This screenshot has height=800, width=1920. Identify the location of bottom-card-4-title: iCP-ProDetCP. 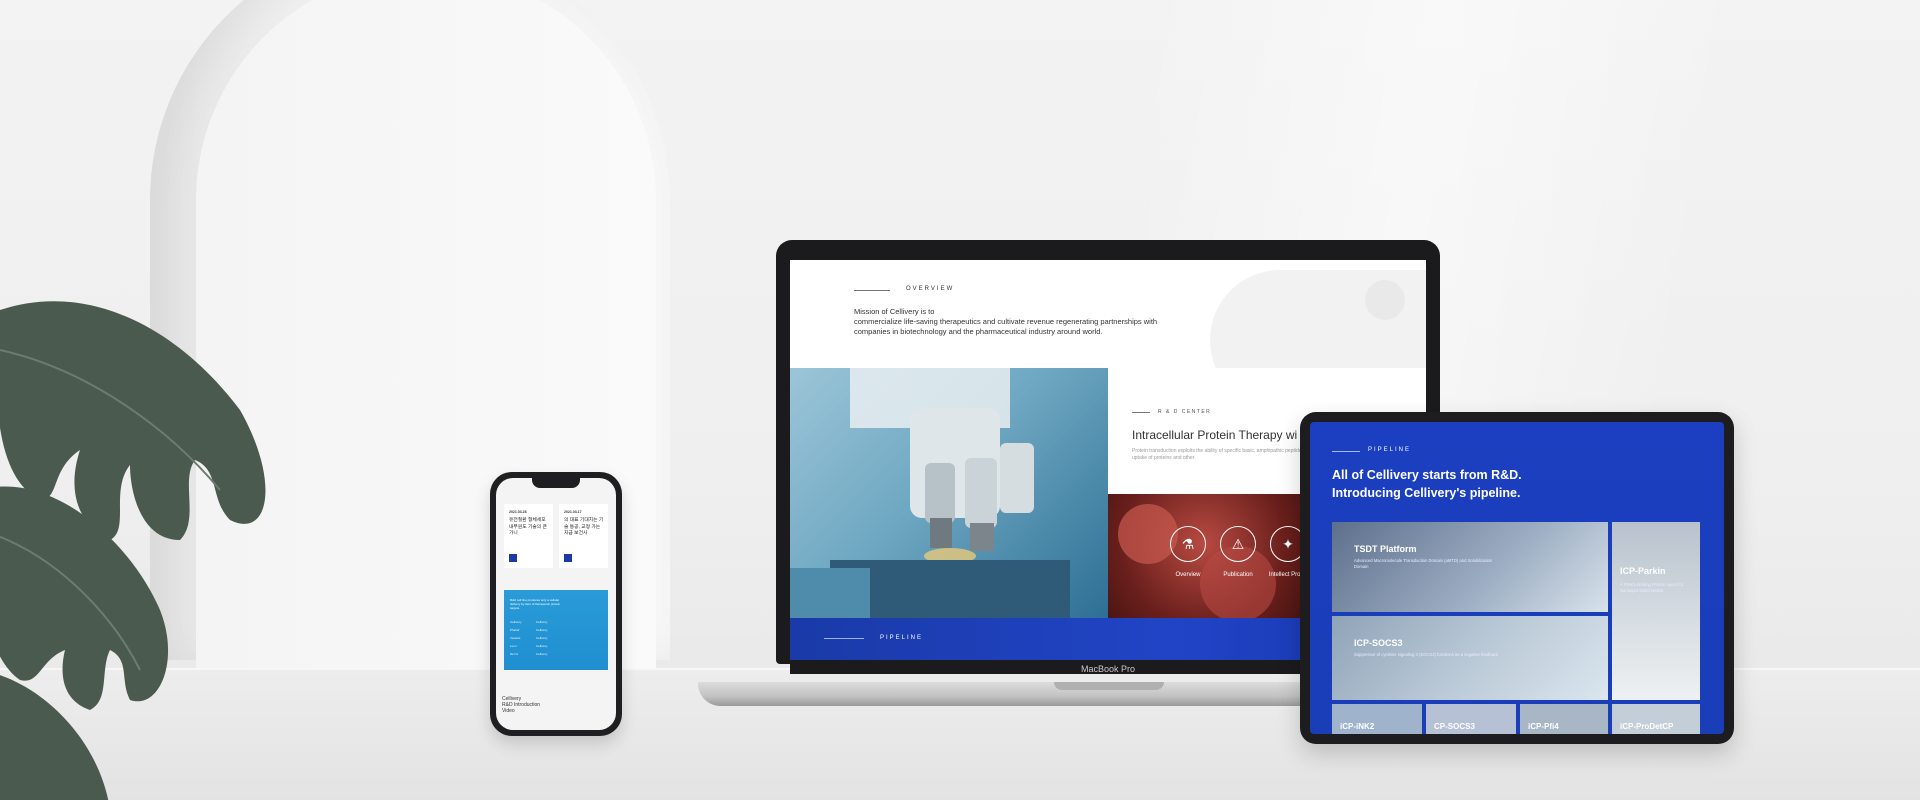
(1647, 726).